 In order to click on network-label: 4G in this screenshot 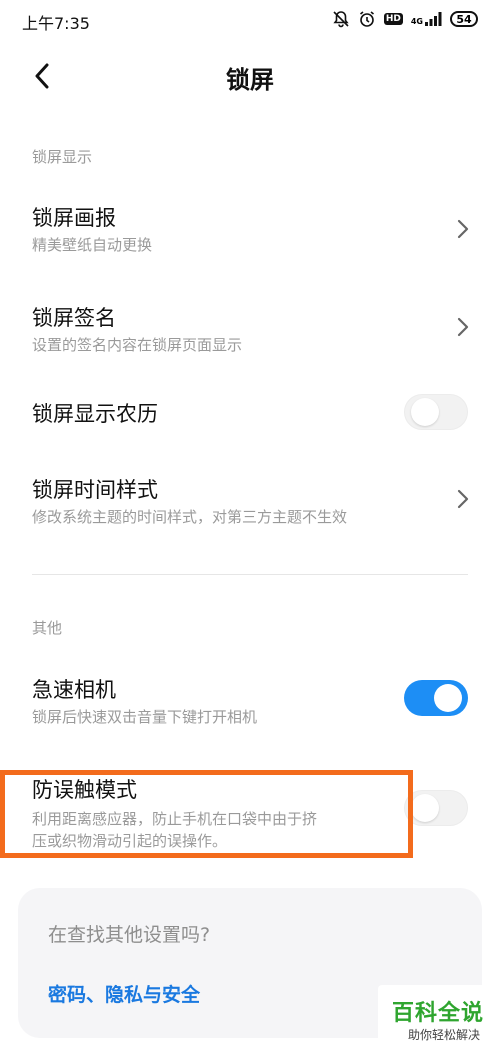, I will do `click(416, 21)`.